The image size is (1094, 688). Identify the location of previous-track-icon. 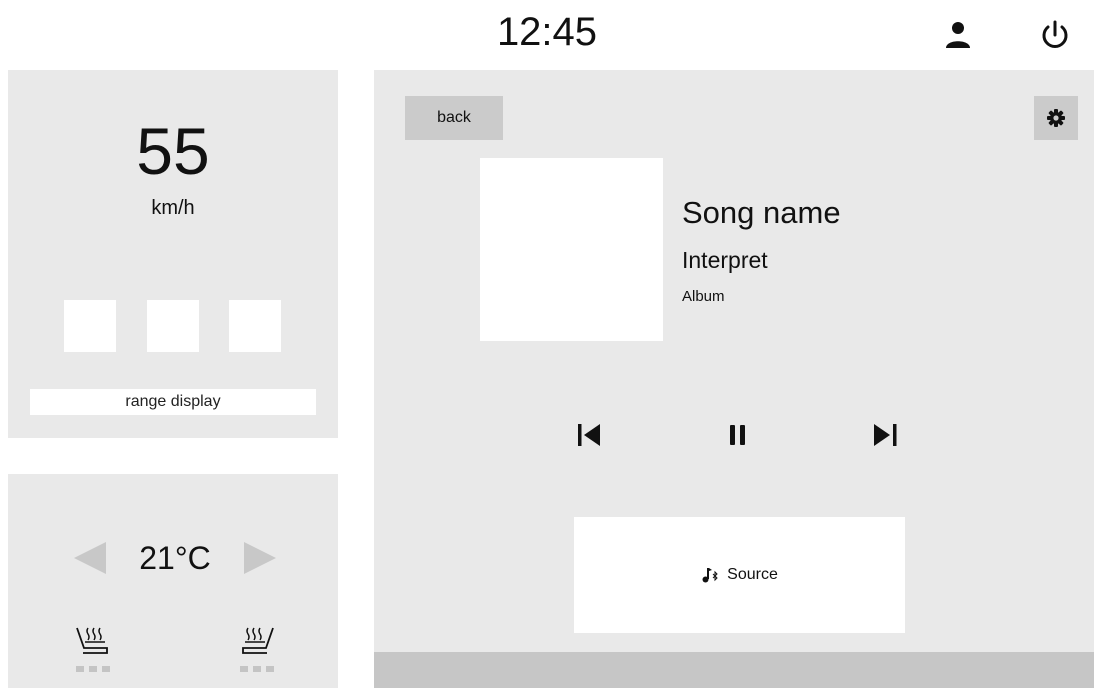
(589, 435).